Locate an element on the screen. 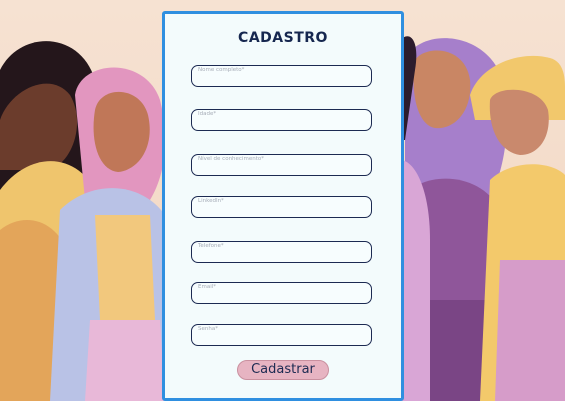 This screenshot has width=565, height=401. age-placeholder: Idade* is located at coordinates (207, 114).